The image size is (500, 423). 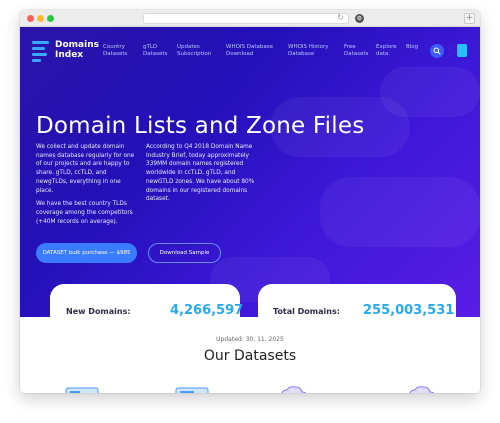 What do you see at coordinates (40, 51) in the screenshot?
I see `logo-icon` at bounding box center [40, 51].